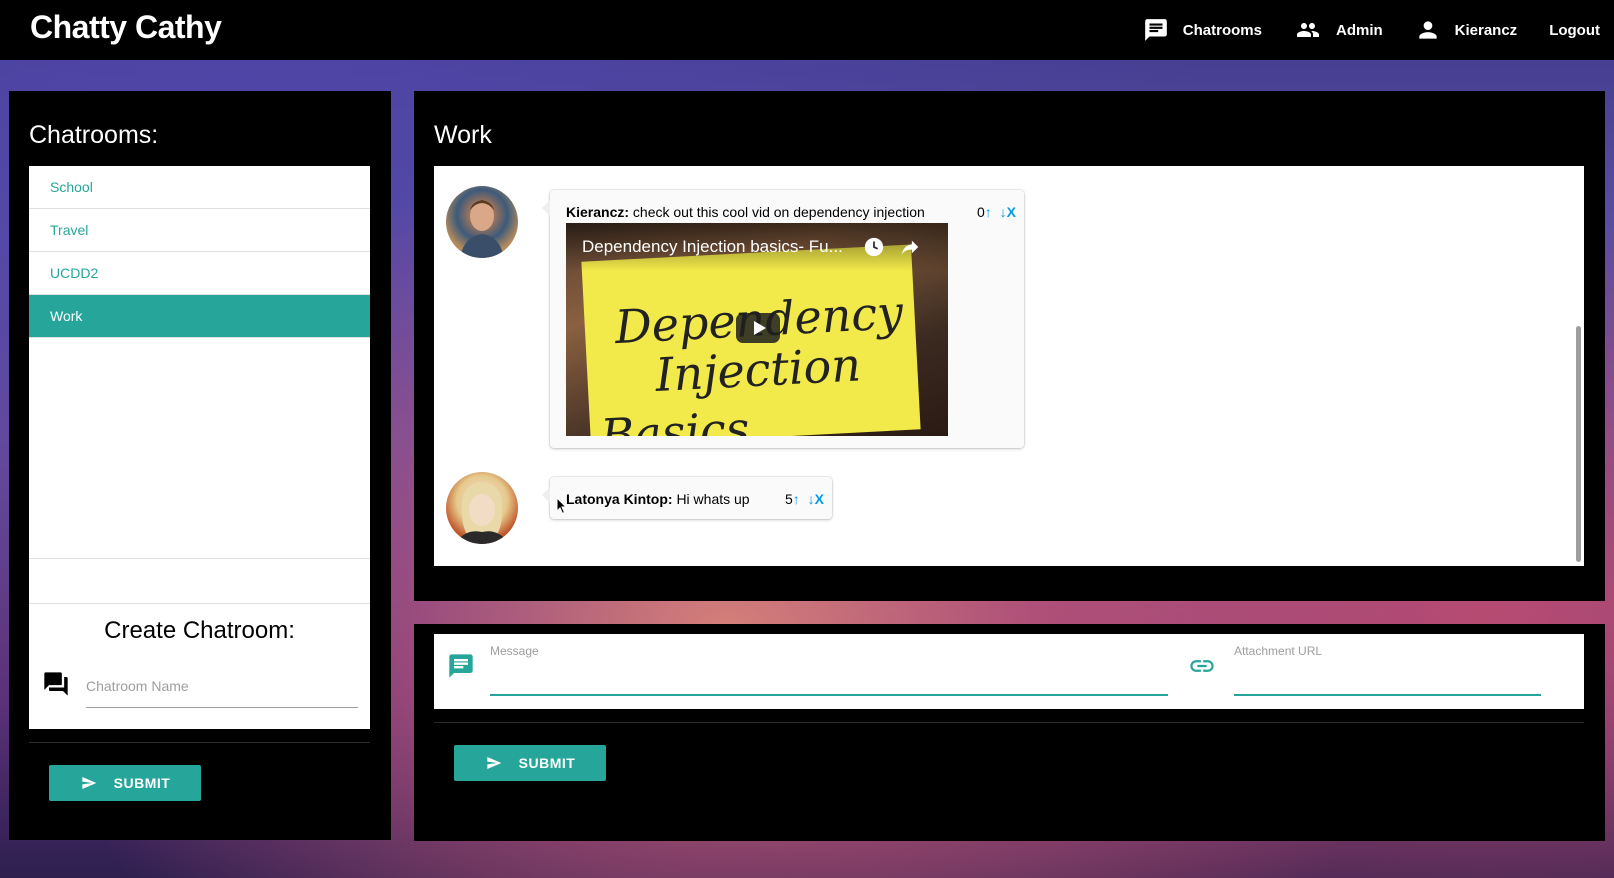 This screenshot has width=1614, height=878. Describe the element at coordinates (996, 212) in the screenshot. I see `message-votes: 0↑ ↓X` at that location.